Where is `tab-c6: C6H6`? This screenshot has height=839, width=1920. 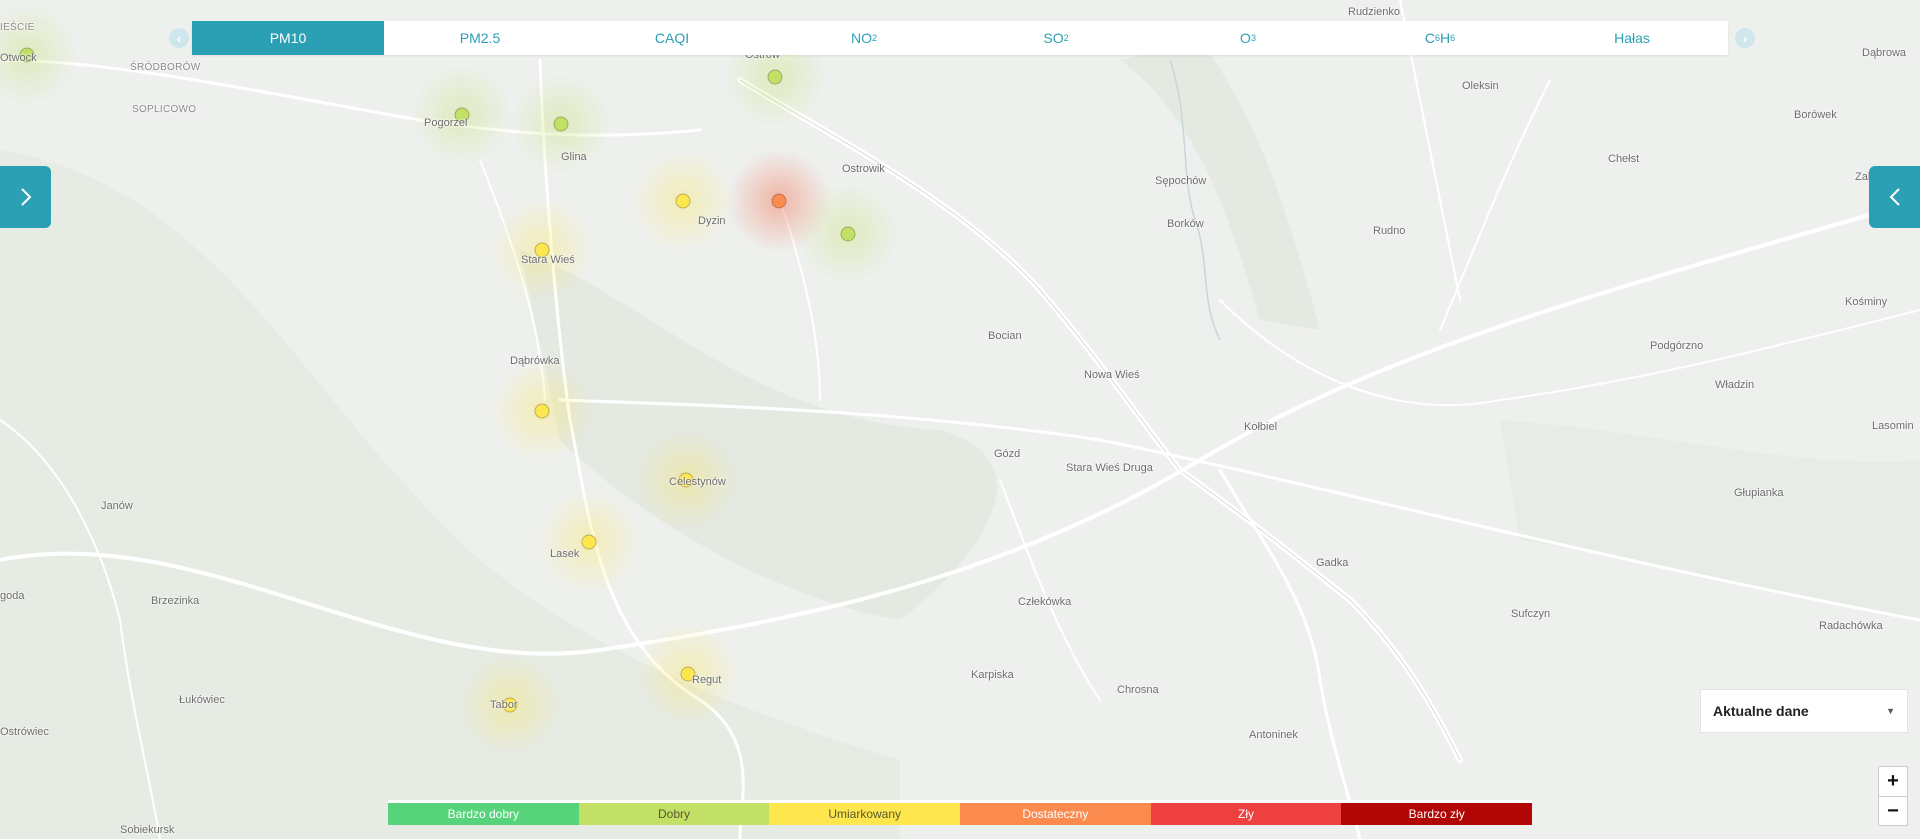 tab-c6: C6H6 is located at coordinates (1440, 38).